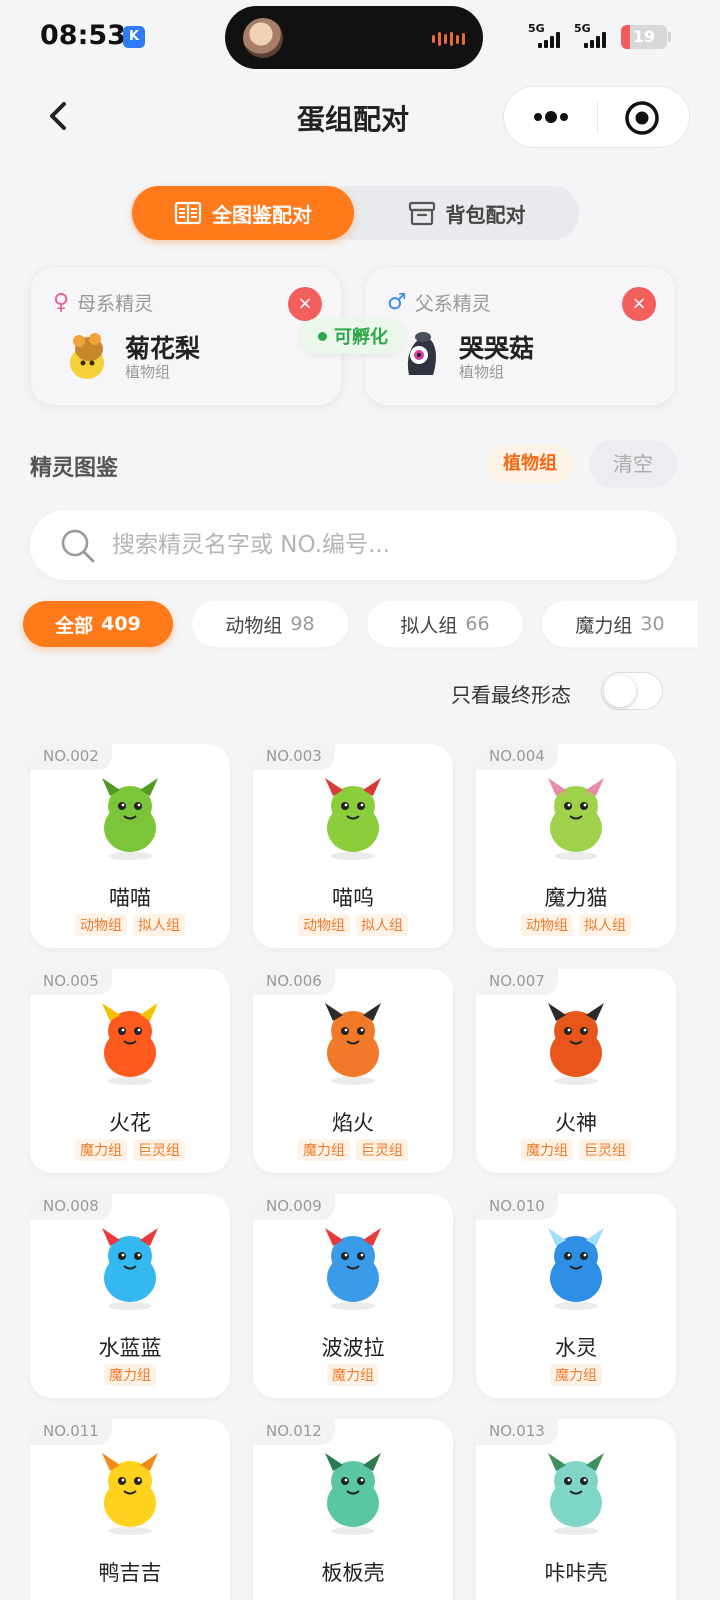  I want to click on clear-button: 清空, so click(633, 464).